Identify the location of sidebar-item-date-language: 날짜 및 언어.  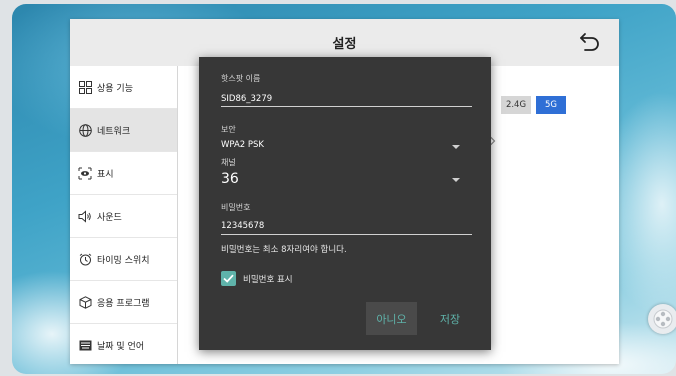
(123, 345).